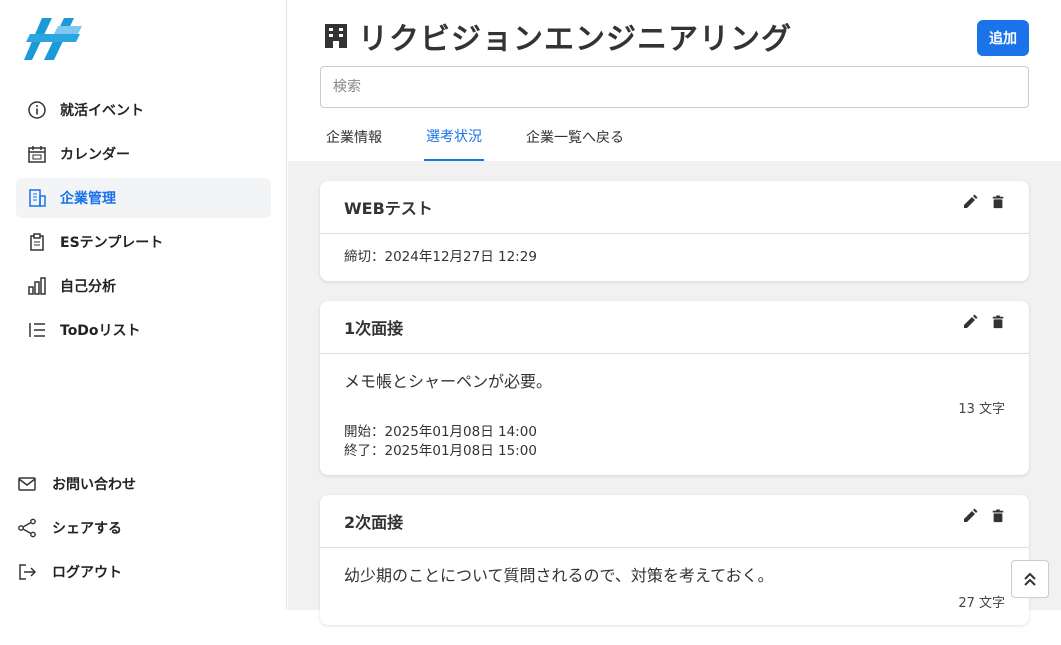 Image resolution: width=1061 pixels, height=645 pixels. I want to click on end-time: 終了：2025年01月08日 15:00, so click(440, 451).